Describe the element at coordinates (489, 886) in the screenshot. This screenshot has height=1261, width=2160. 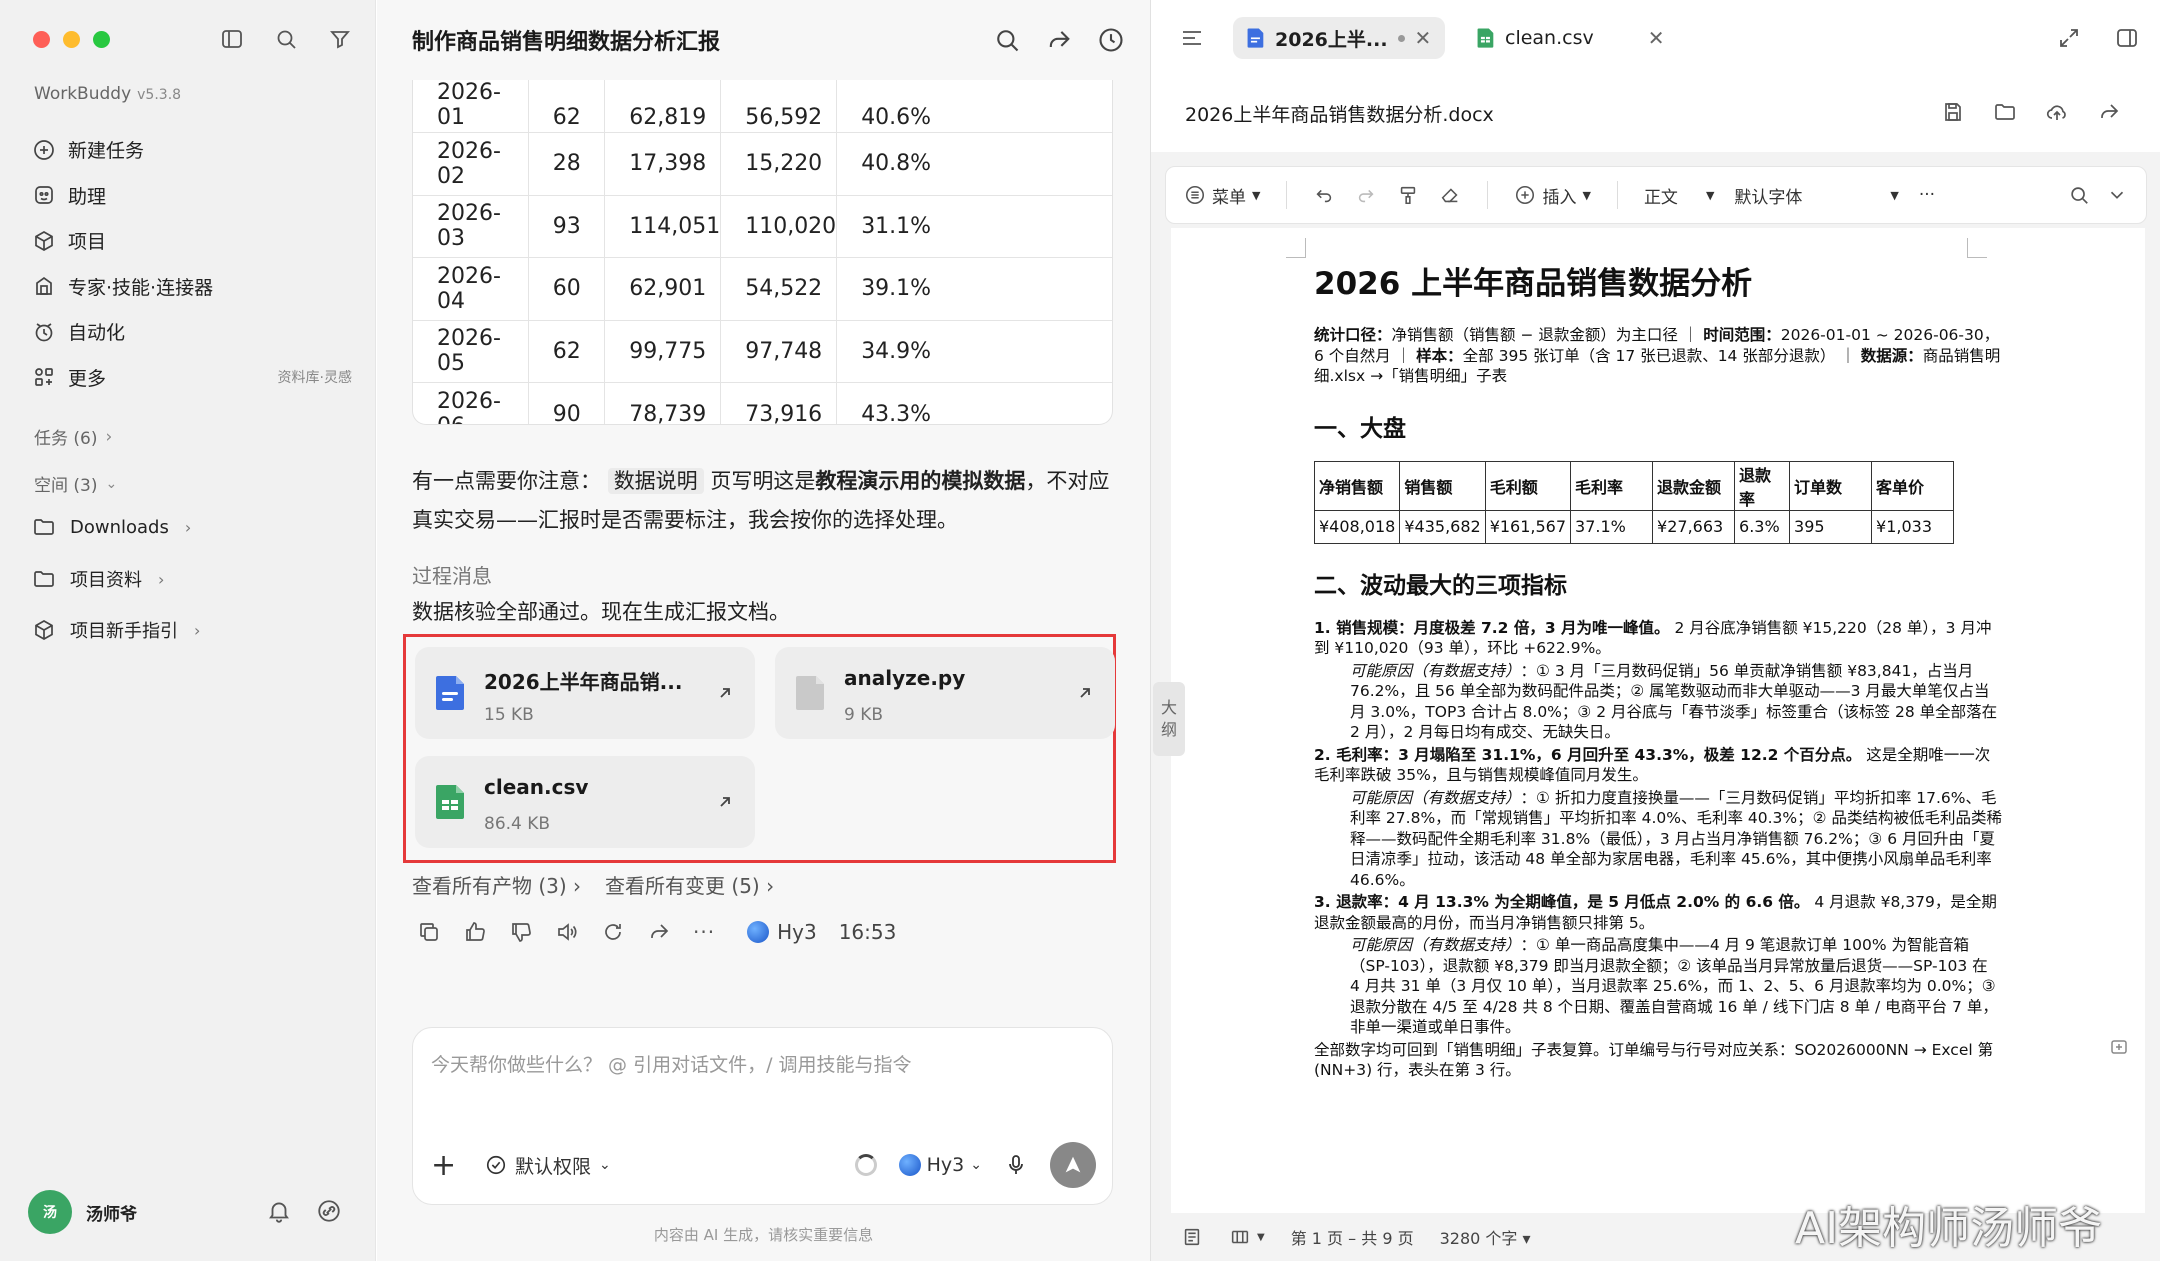
I see `view-outputs-label: 查看所有产物 (3)` at that location.